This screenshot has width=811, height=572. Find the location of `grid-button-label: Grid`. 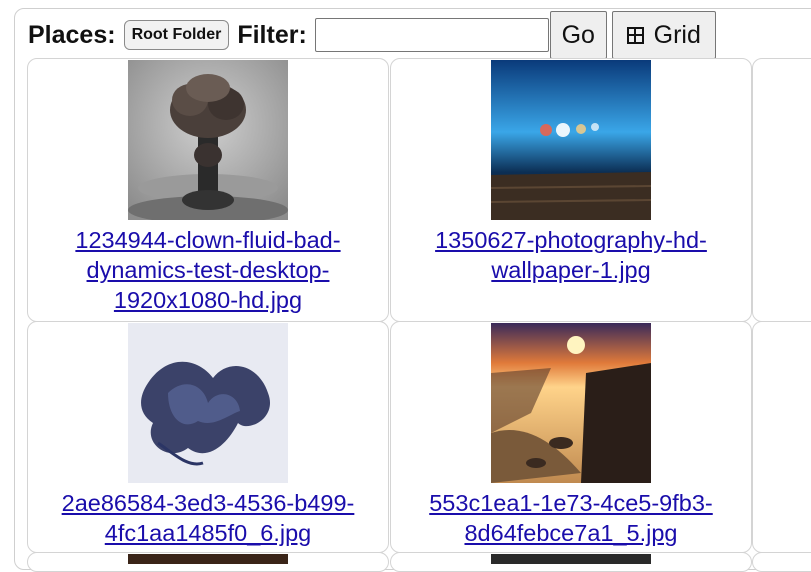

grid-button-label: Grid is located at coordinates (677, 34).